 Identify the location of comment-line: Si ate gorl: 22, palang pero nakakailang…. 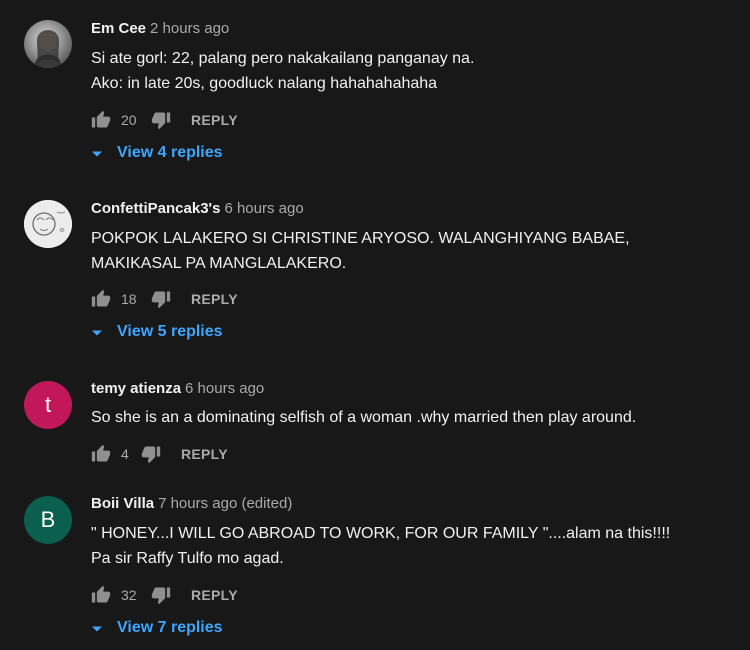
(283, 58).